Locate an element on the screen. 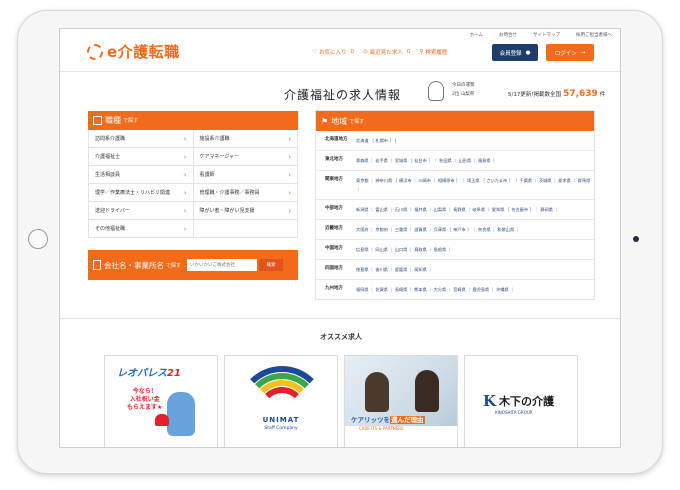 The width and height of the screenshot is (680, 490). recent-count: 0 is located at coordinates (408, 52).